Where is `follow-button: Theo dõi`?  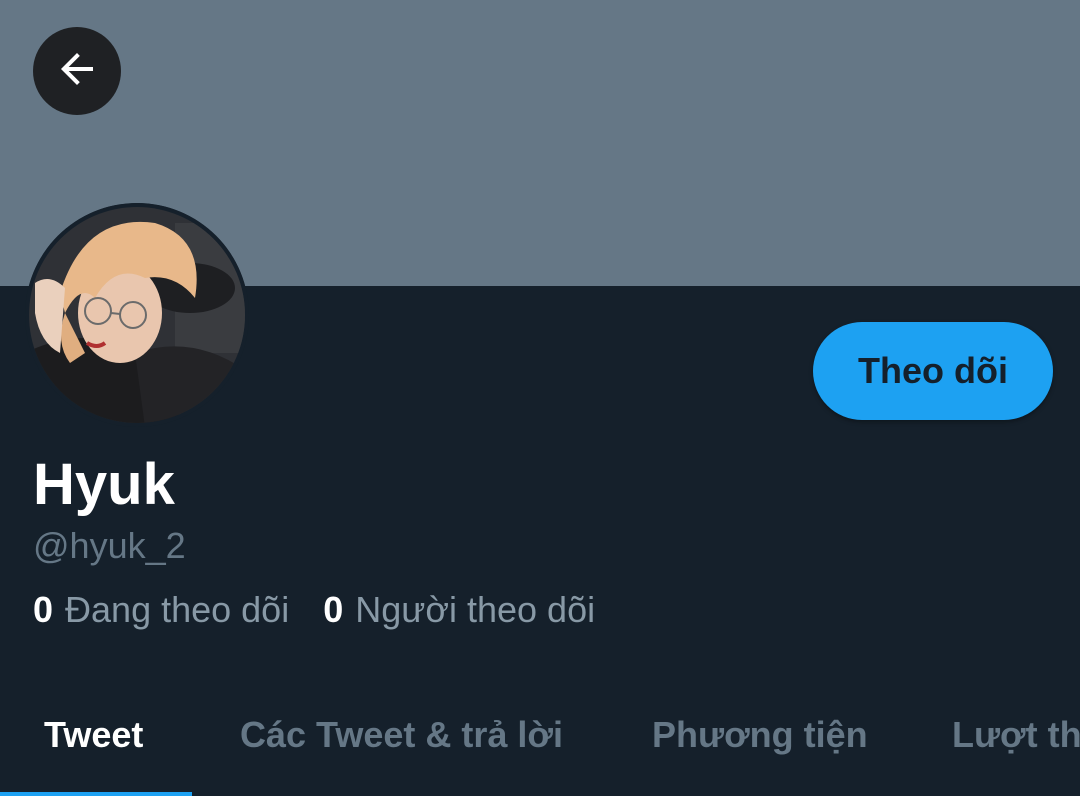
follow-button: Theo dõi is located at coordinates (933, 371).